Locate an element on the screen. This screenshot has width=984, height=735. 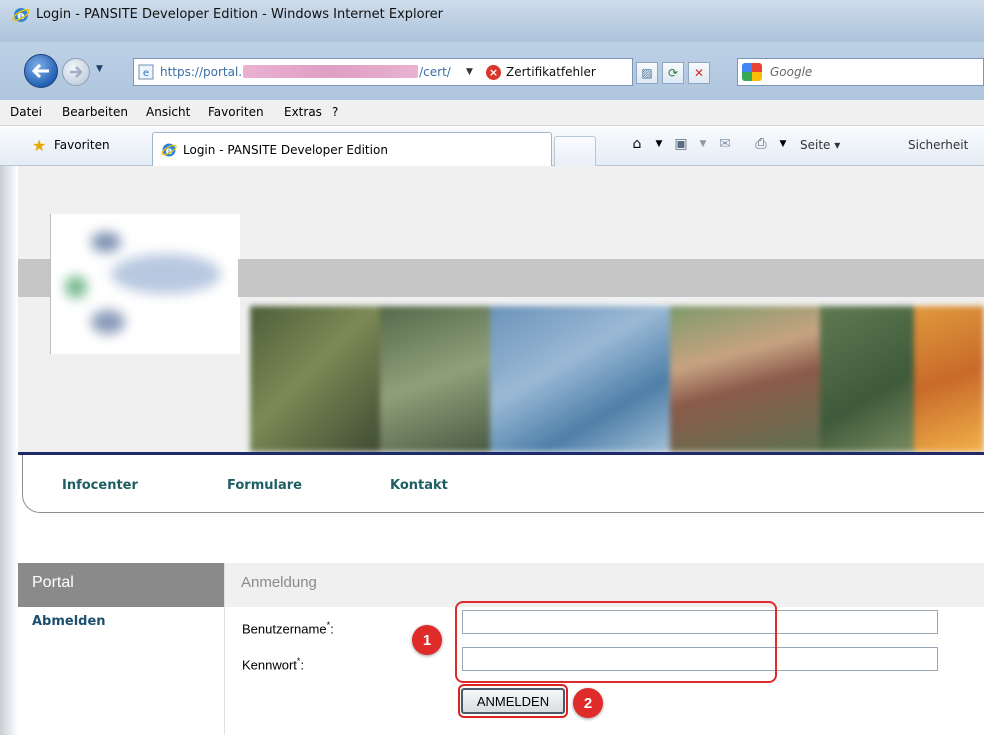
favorites-star-icon: ★ is located at coordinates (39, 145).